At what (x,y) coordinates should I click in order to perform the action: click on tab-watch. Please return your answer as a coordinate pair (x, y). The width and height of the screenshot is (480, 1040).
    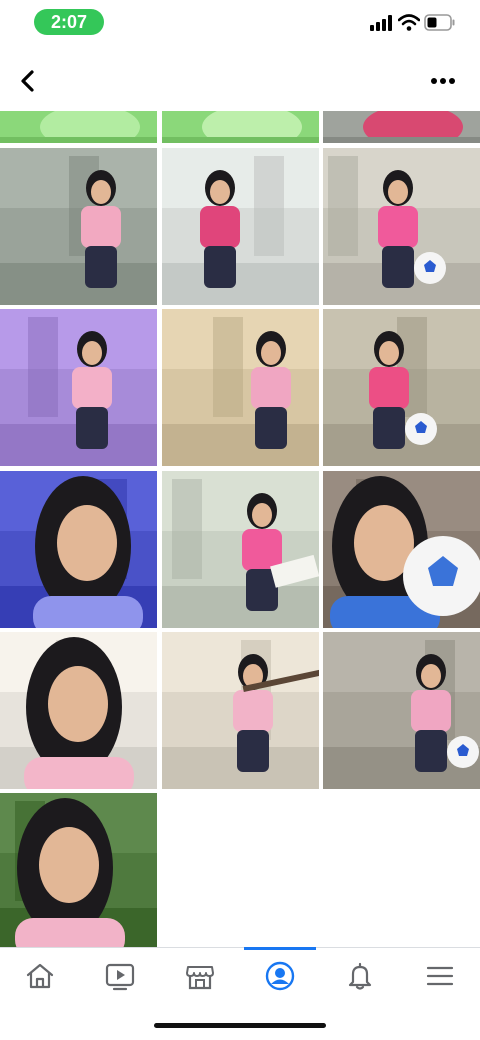
    Looking at the image, I should click on (120, 976).